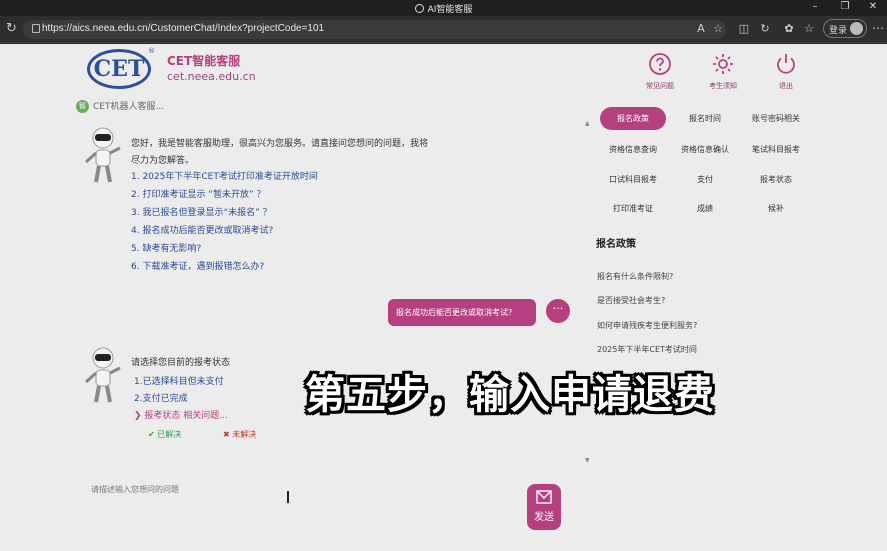 This screenshot has height=551, width=887. Describe the element at coordinates (705, 149) in the screenshot. I see `category-tag: 资格信息确认` at that location.